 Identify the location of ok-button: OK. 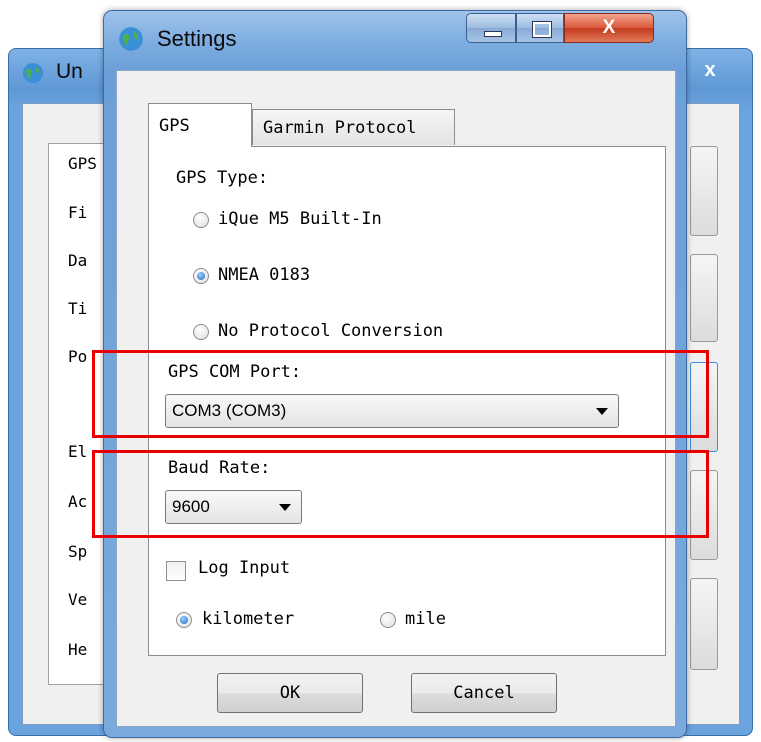
(290, 693).